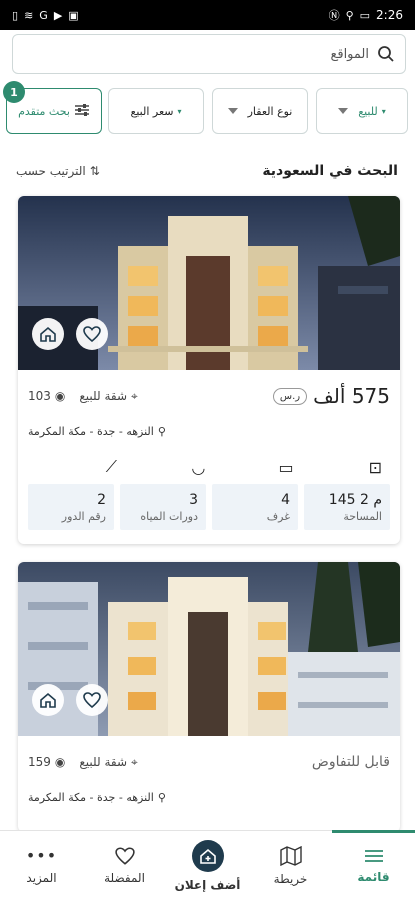 Image resolution: width=415 pixels, height=900 pixels. I want to click on price-box: 575 ألف ر.س, so click(331, 396).